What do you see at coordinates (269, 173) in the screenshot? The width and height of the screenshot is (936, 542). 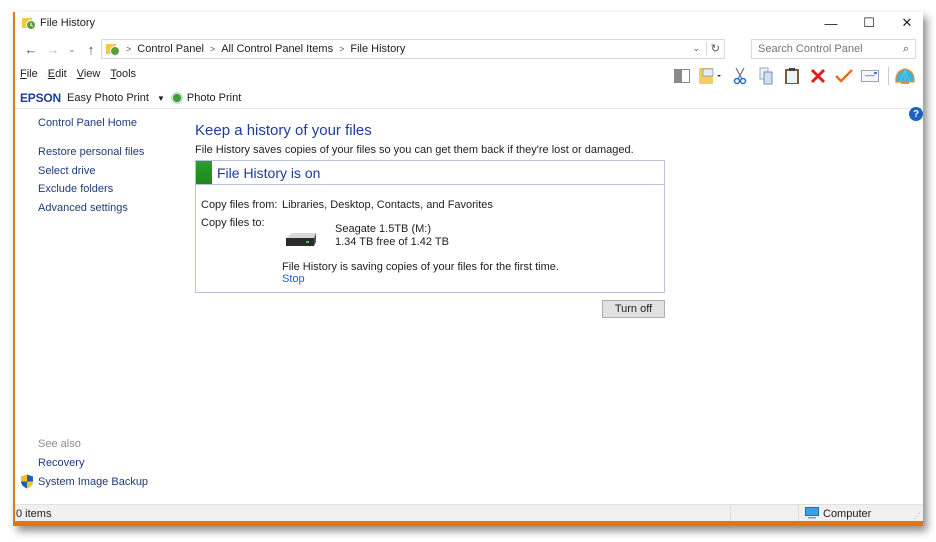 I see `status-title: File History is on` at bounding box center [269, 173].